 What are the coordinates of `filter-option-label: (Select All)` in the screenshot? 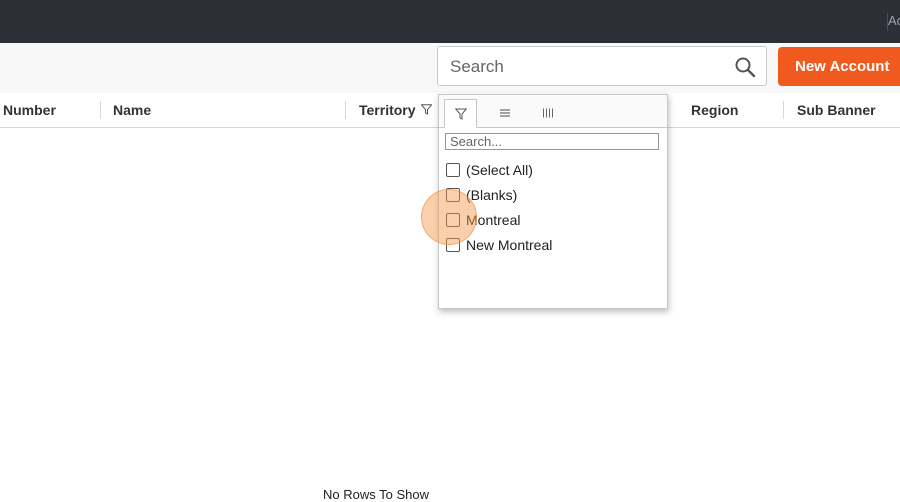 It's located at (499, 170).